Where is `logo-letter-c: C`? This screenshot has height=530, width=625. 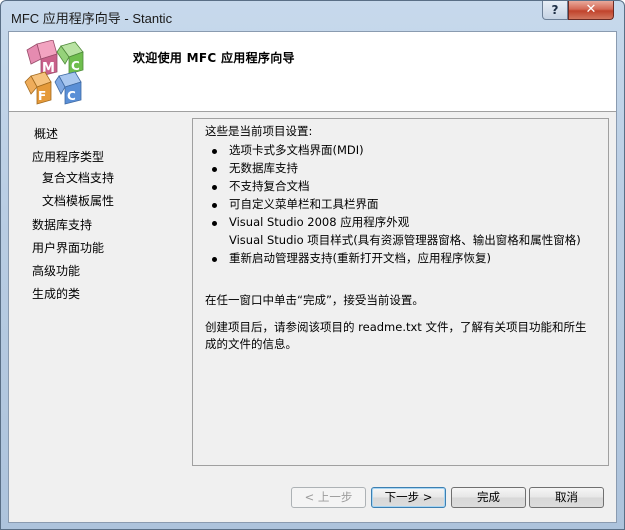
logo-letter-c: C is located at coordinates (71, 96).